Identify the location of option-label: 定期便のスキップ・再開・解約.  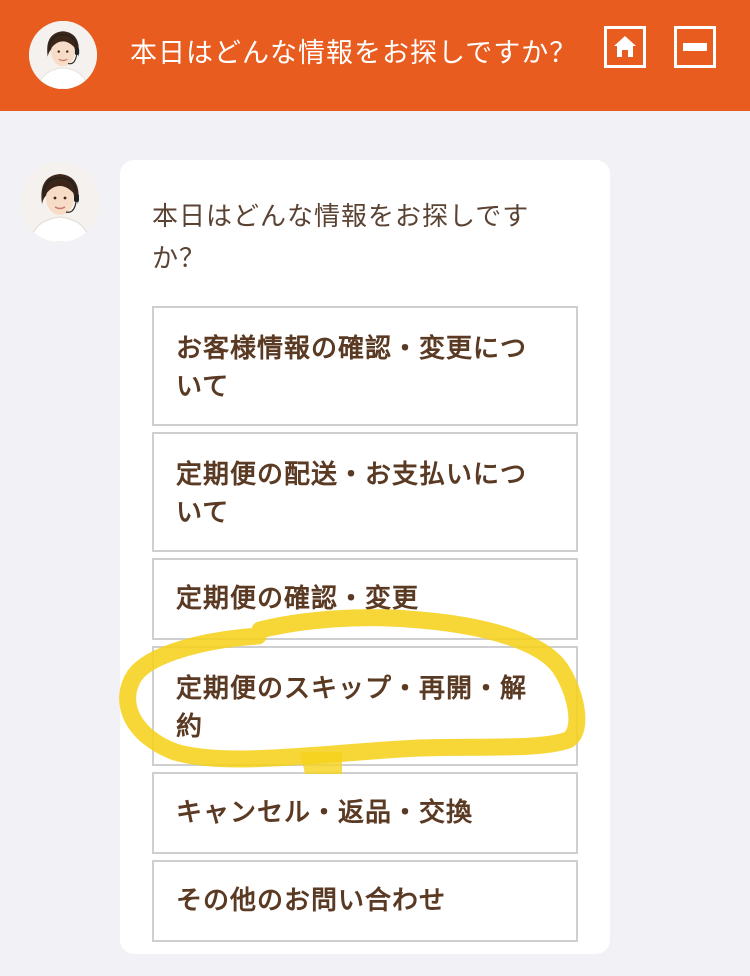
(352, 708).